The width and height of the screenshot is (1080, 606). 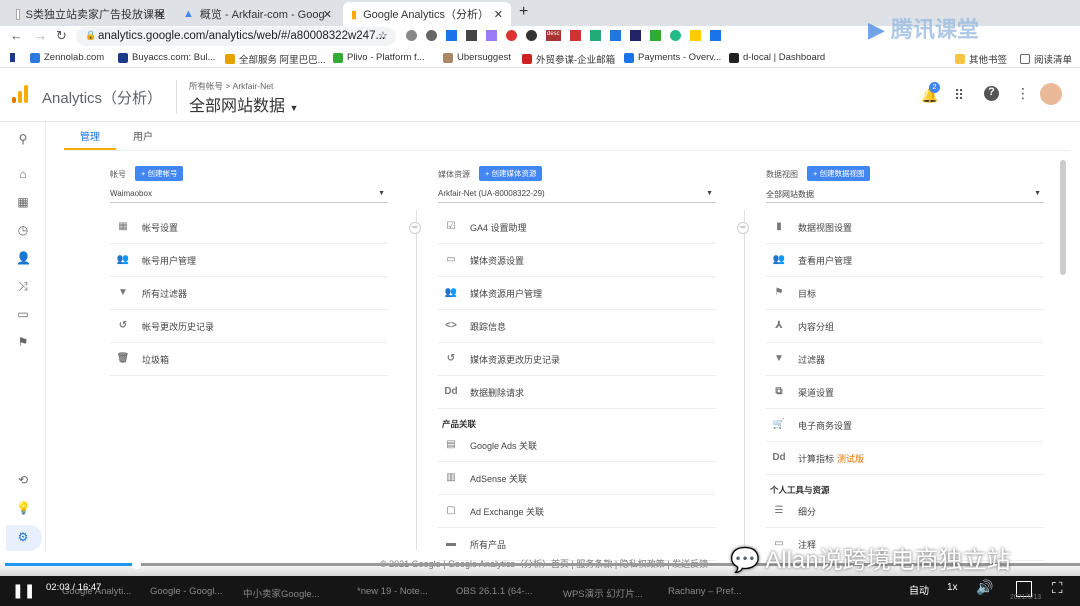 What do you see at coordinates (40, 35) in the screenshot?
I see `forward-icon: →` at bounding box center [40, 35].